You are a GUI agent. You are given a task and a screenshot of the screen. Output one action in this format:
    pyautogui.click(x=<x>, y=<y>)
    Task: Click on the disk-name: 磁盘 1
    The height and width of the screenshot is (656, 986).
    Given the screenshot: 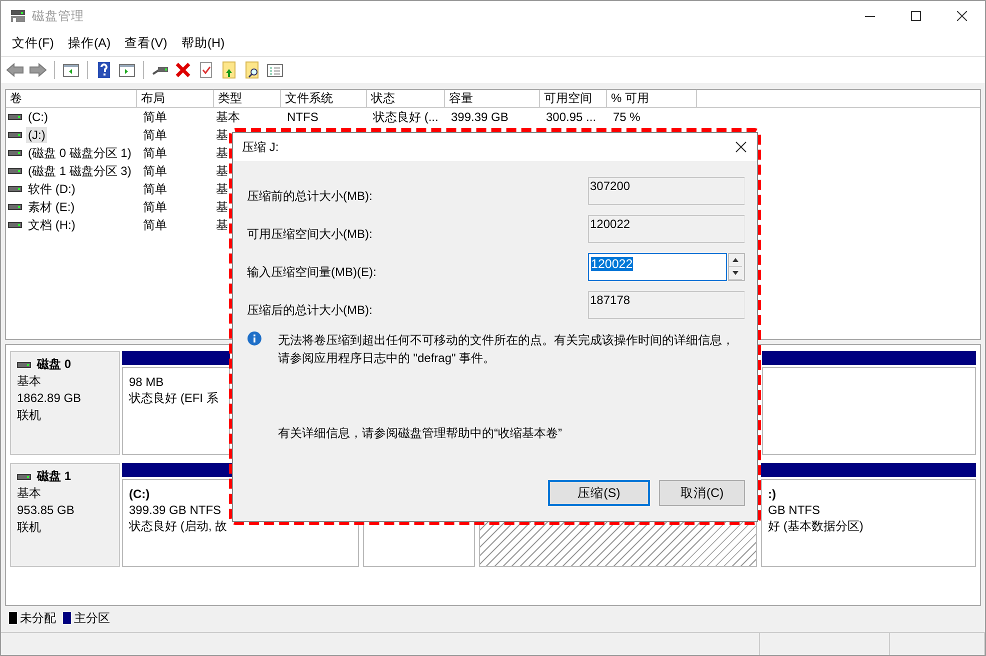 What is the action you would take?
    pyautogui.click(x=54, y=476)
    